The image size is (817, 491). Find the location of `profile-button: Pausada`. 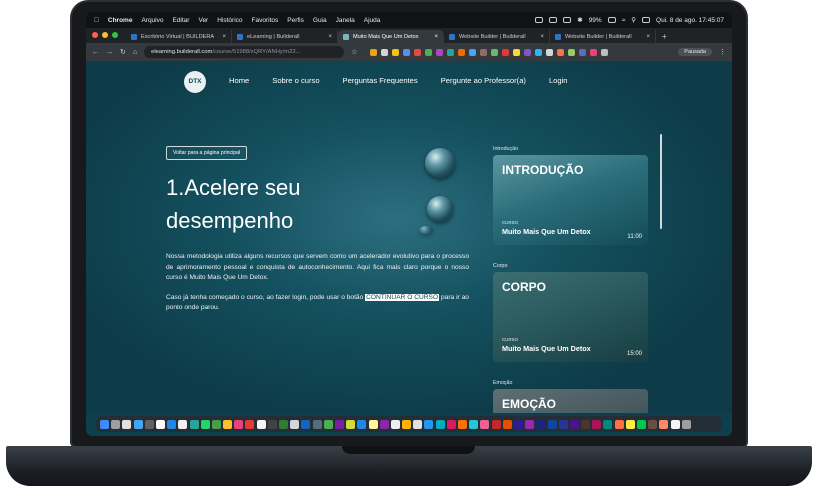

profile-button: Pausada is located at coordinates (695, 52).